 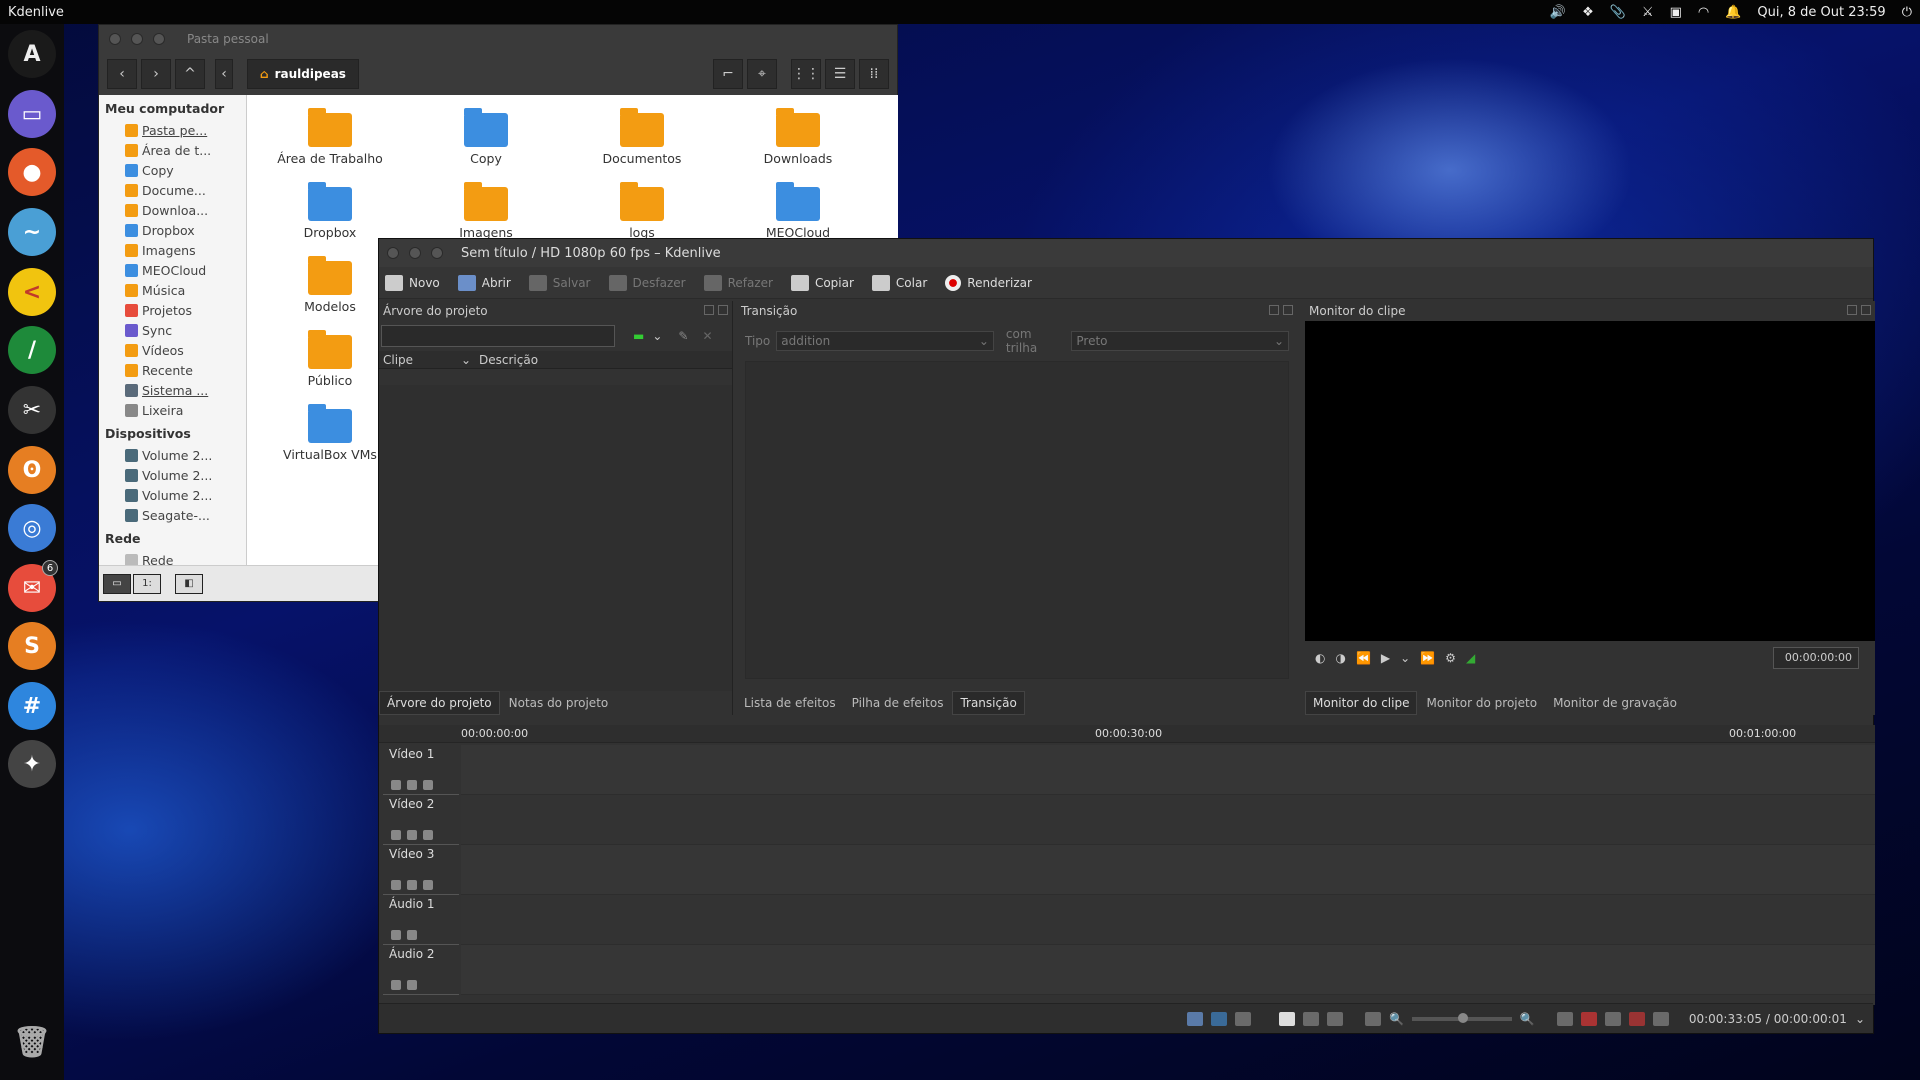 I want to click on folder-public: Público, so click(x=330, y=359).